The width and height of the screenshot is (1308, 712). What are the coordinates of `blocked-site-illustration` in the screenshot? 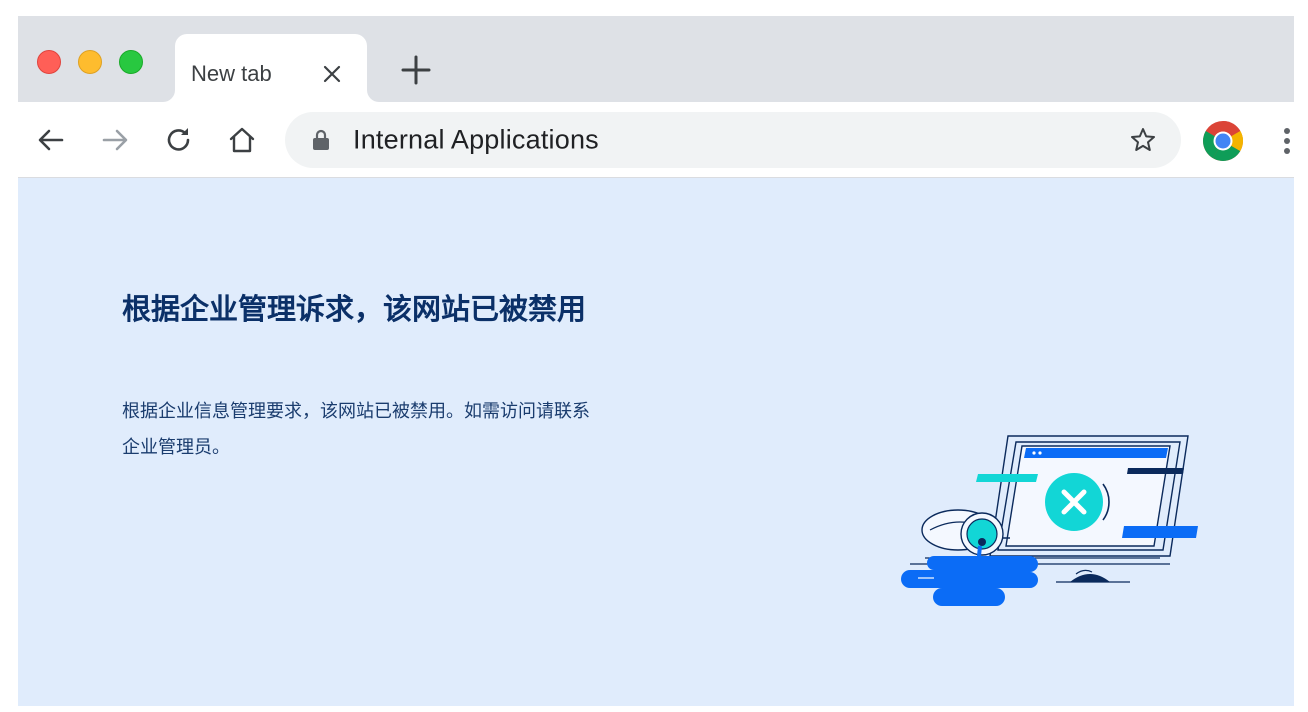 It's located at (1049, 520).